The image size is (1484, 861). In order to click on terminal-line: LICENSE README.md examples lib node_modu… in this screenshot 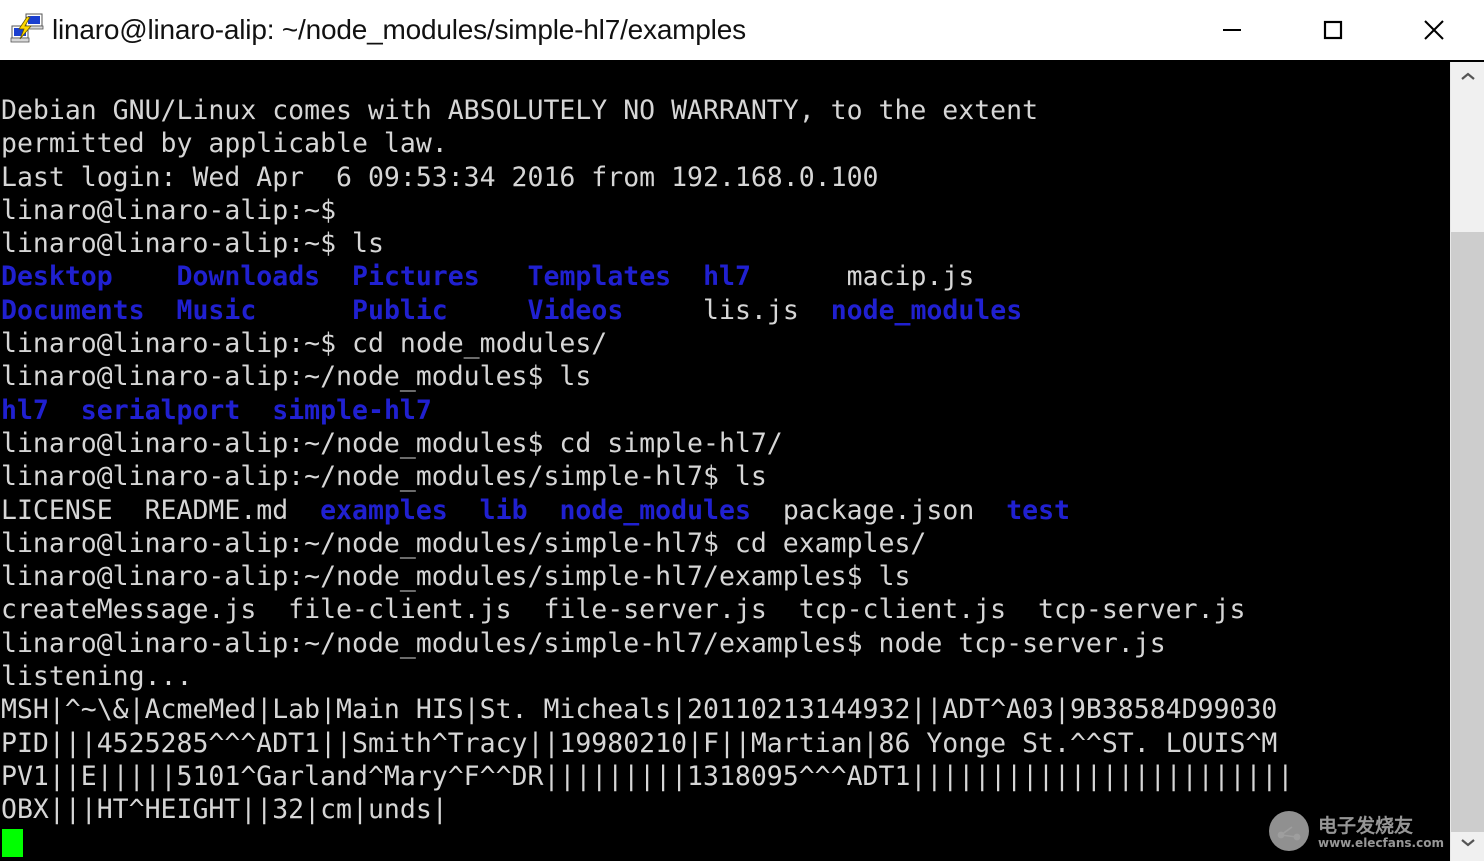, I will do `click(725, 510)`.